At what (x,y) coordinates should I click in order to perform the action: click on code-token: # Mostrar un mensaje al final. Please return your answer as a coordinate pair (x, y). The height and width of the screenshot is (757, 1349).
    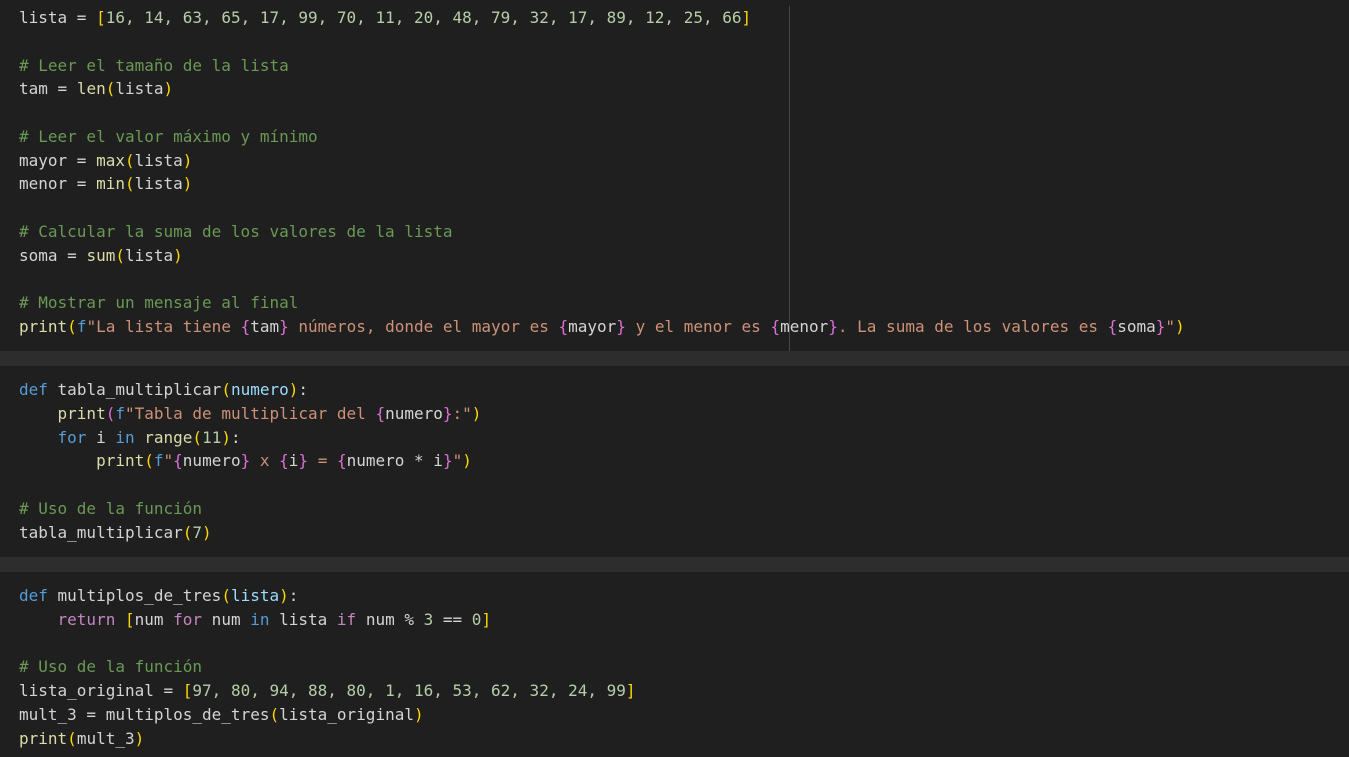
    Looking at the image, I should click on (159, 302).